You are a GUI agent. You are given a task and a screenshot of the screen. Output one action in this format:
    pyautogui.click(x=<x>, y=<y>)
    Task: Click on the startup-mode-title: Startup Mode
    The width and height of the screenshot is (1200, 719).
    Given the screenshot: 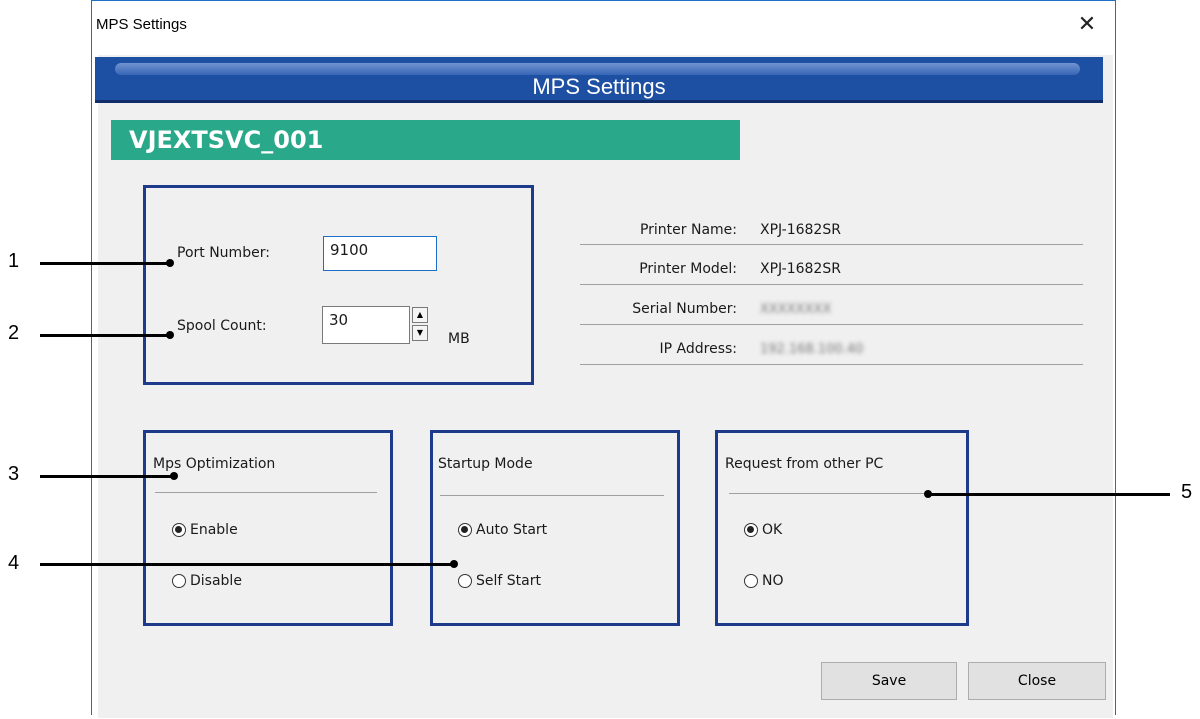 What is the action you would take?
    pyautogui.click(x=485, y=464)
    